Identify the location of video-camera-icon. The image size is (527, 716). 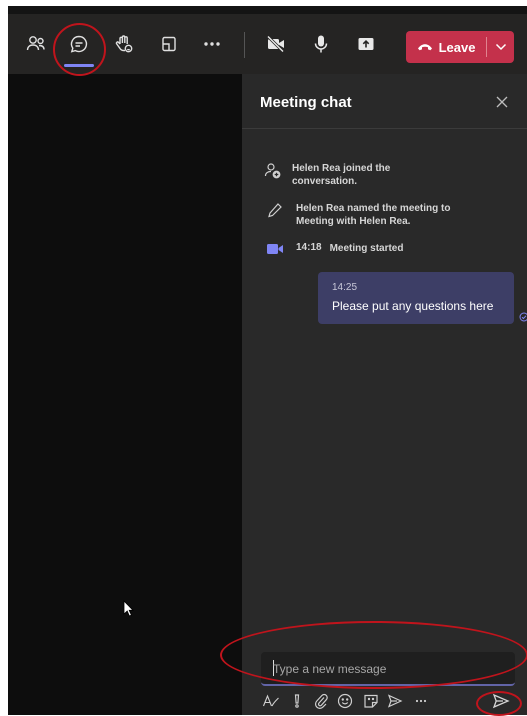
(275, 249).